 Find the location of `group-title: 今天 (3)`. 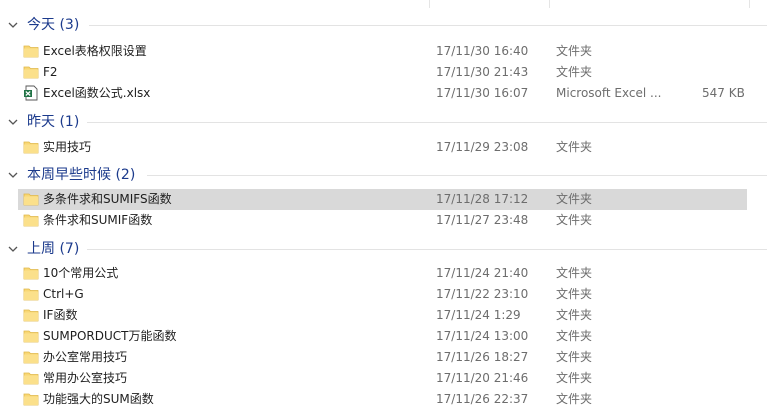

group-title: 今天 (3) is located at coordinates (53, 25).